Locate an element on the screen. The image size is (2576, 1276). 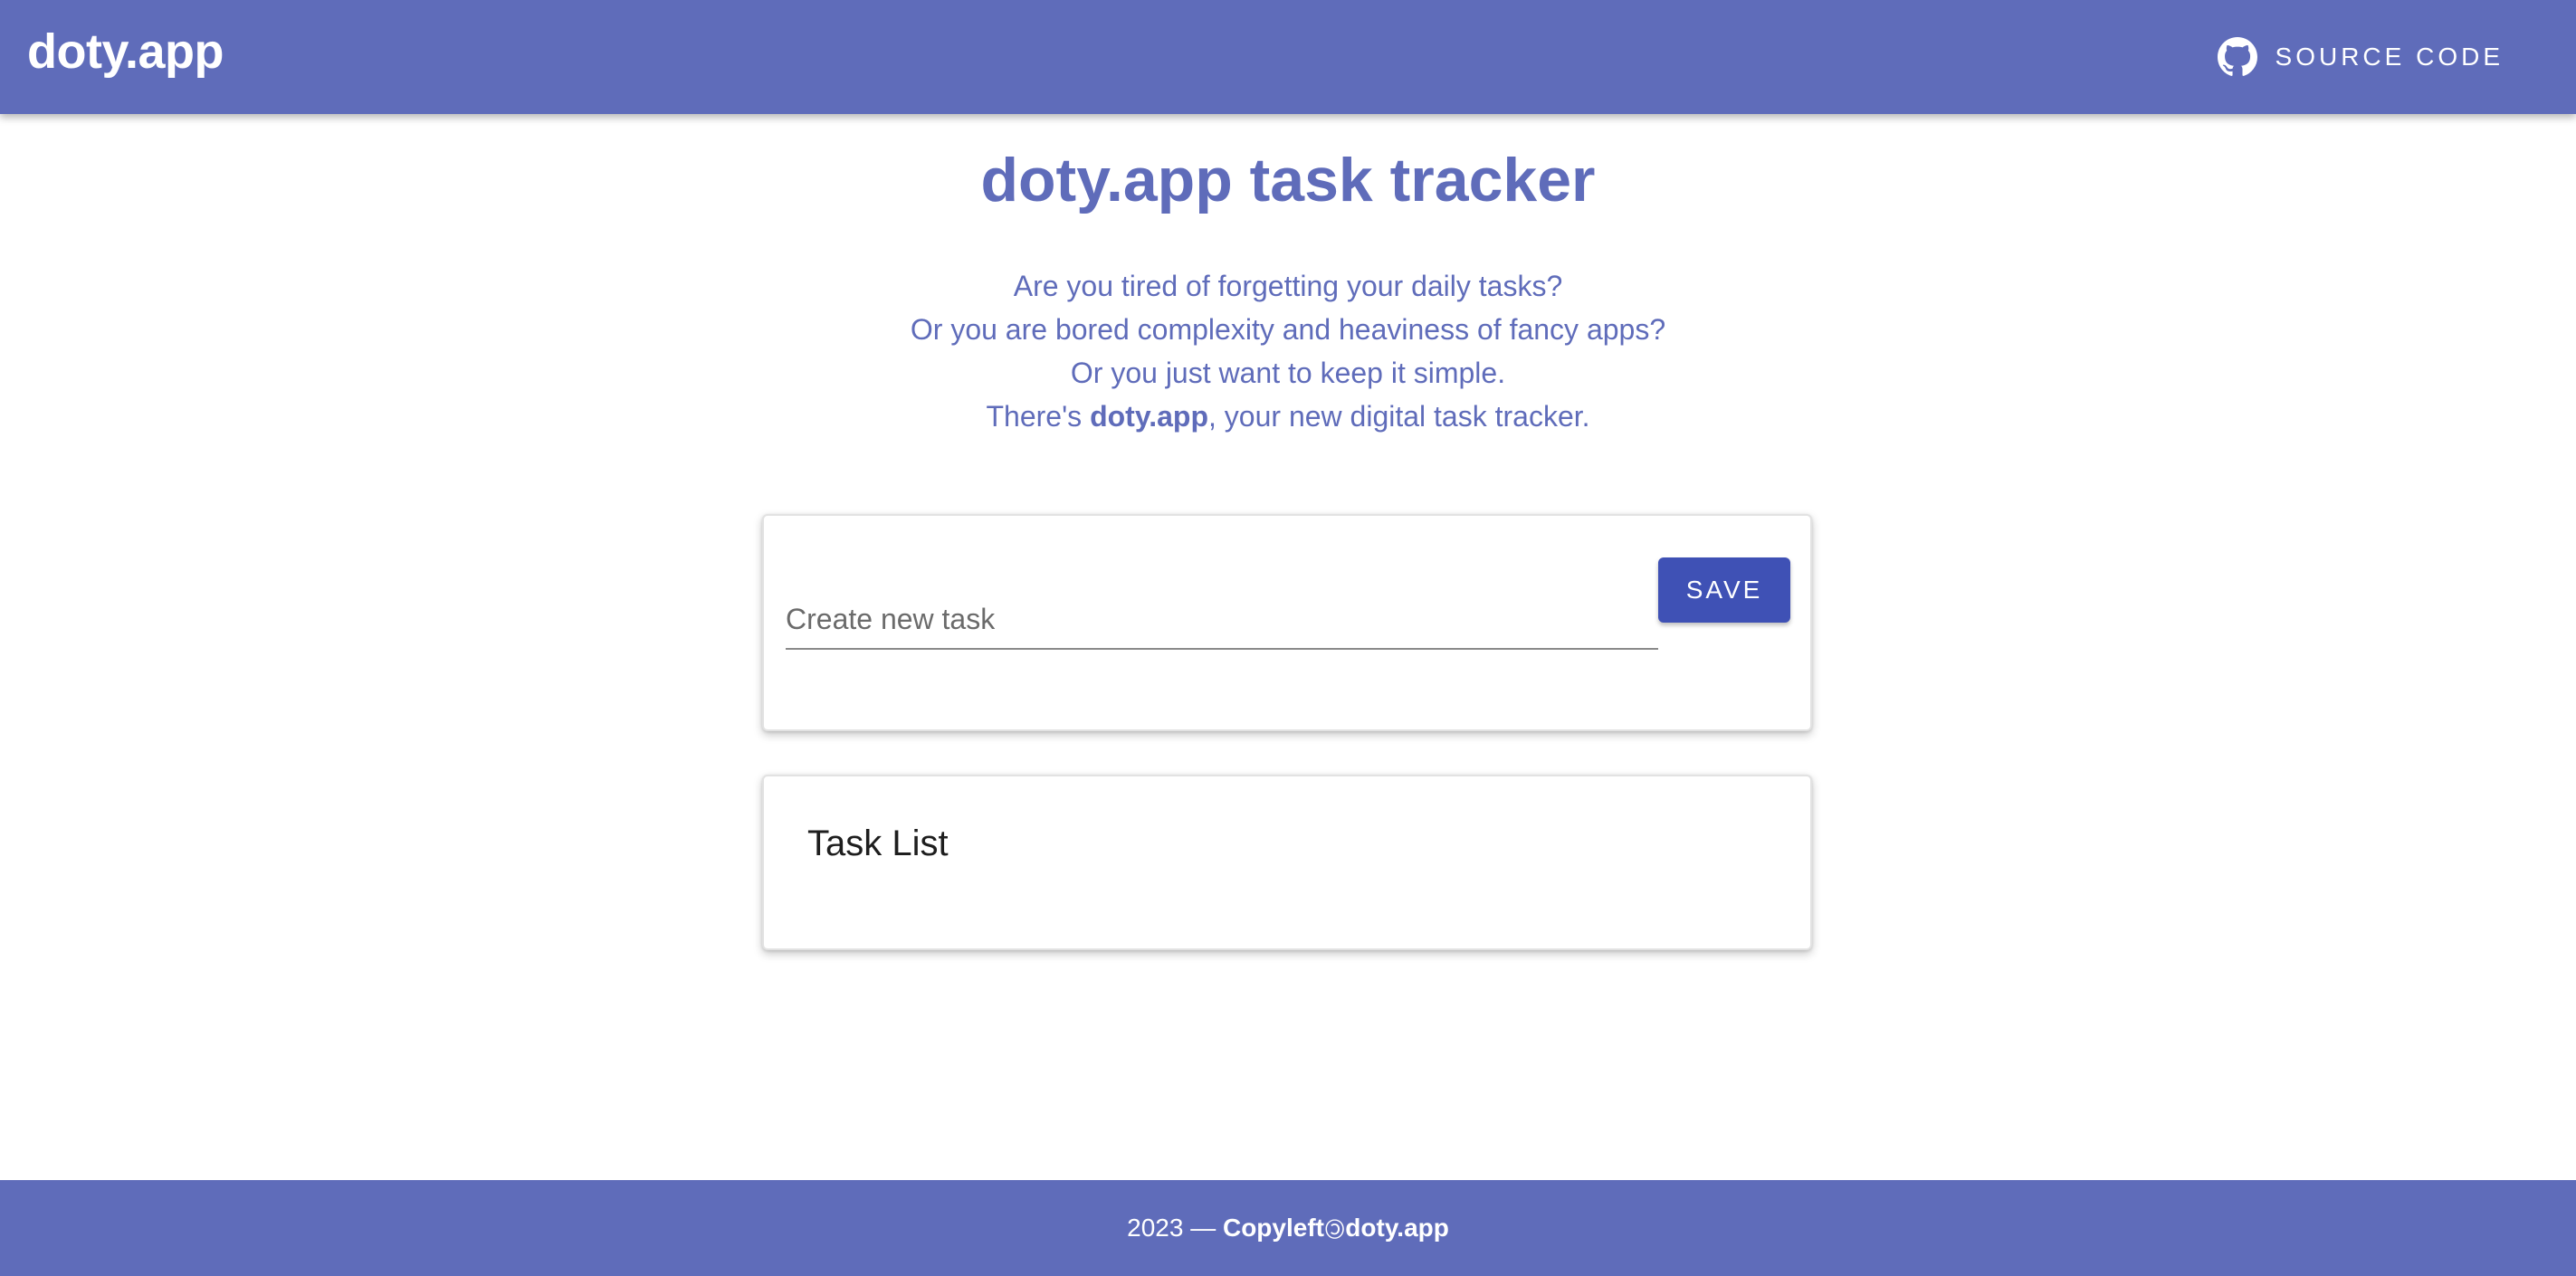
footer-year: 2023 — is located at coordinates (1172, 1228).